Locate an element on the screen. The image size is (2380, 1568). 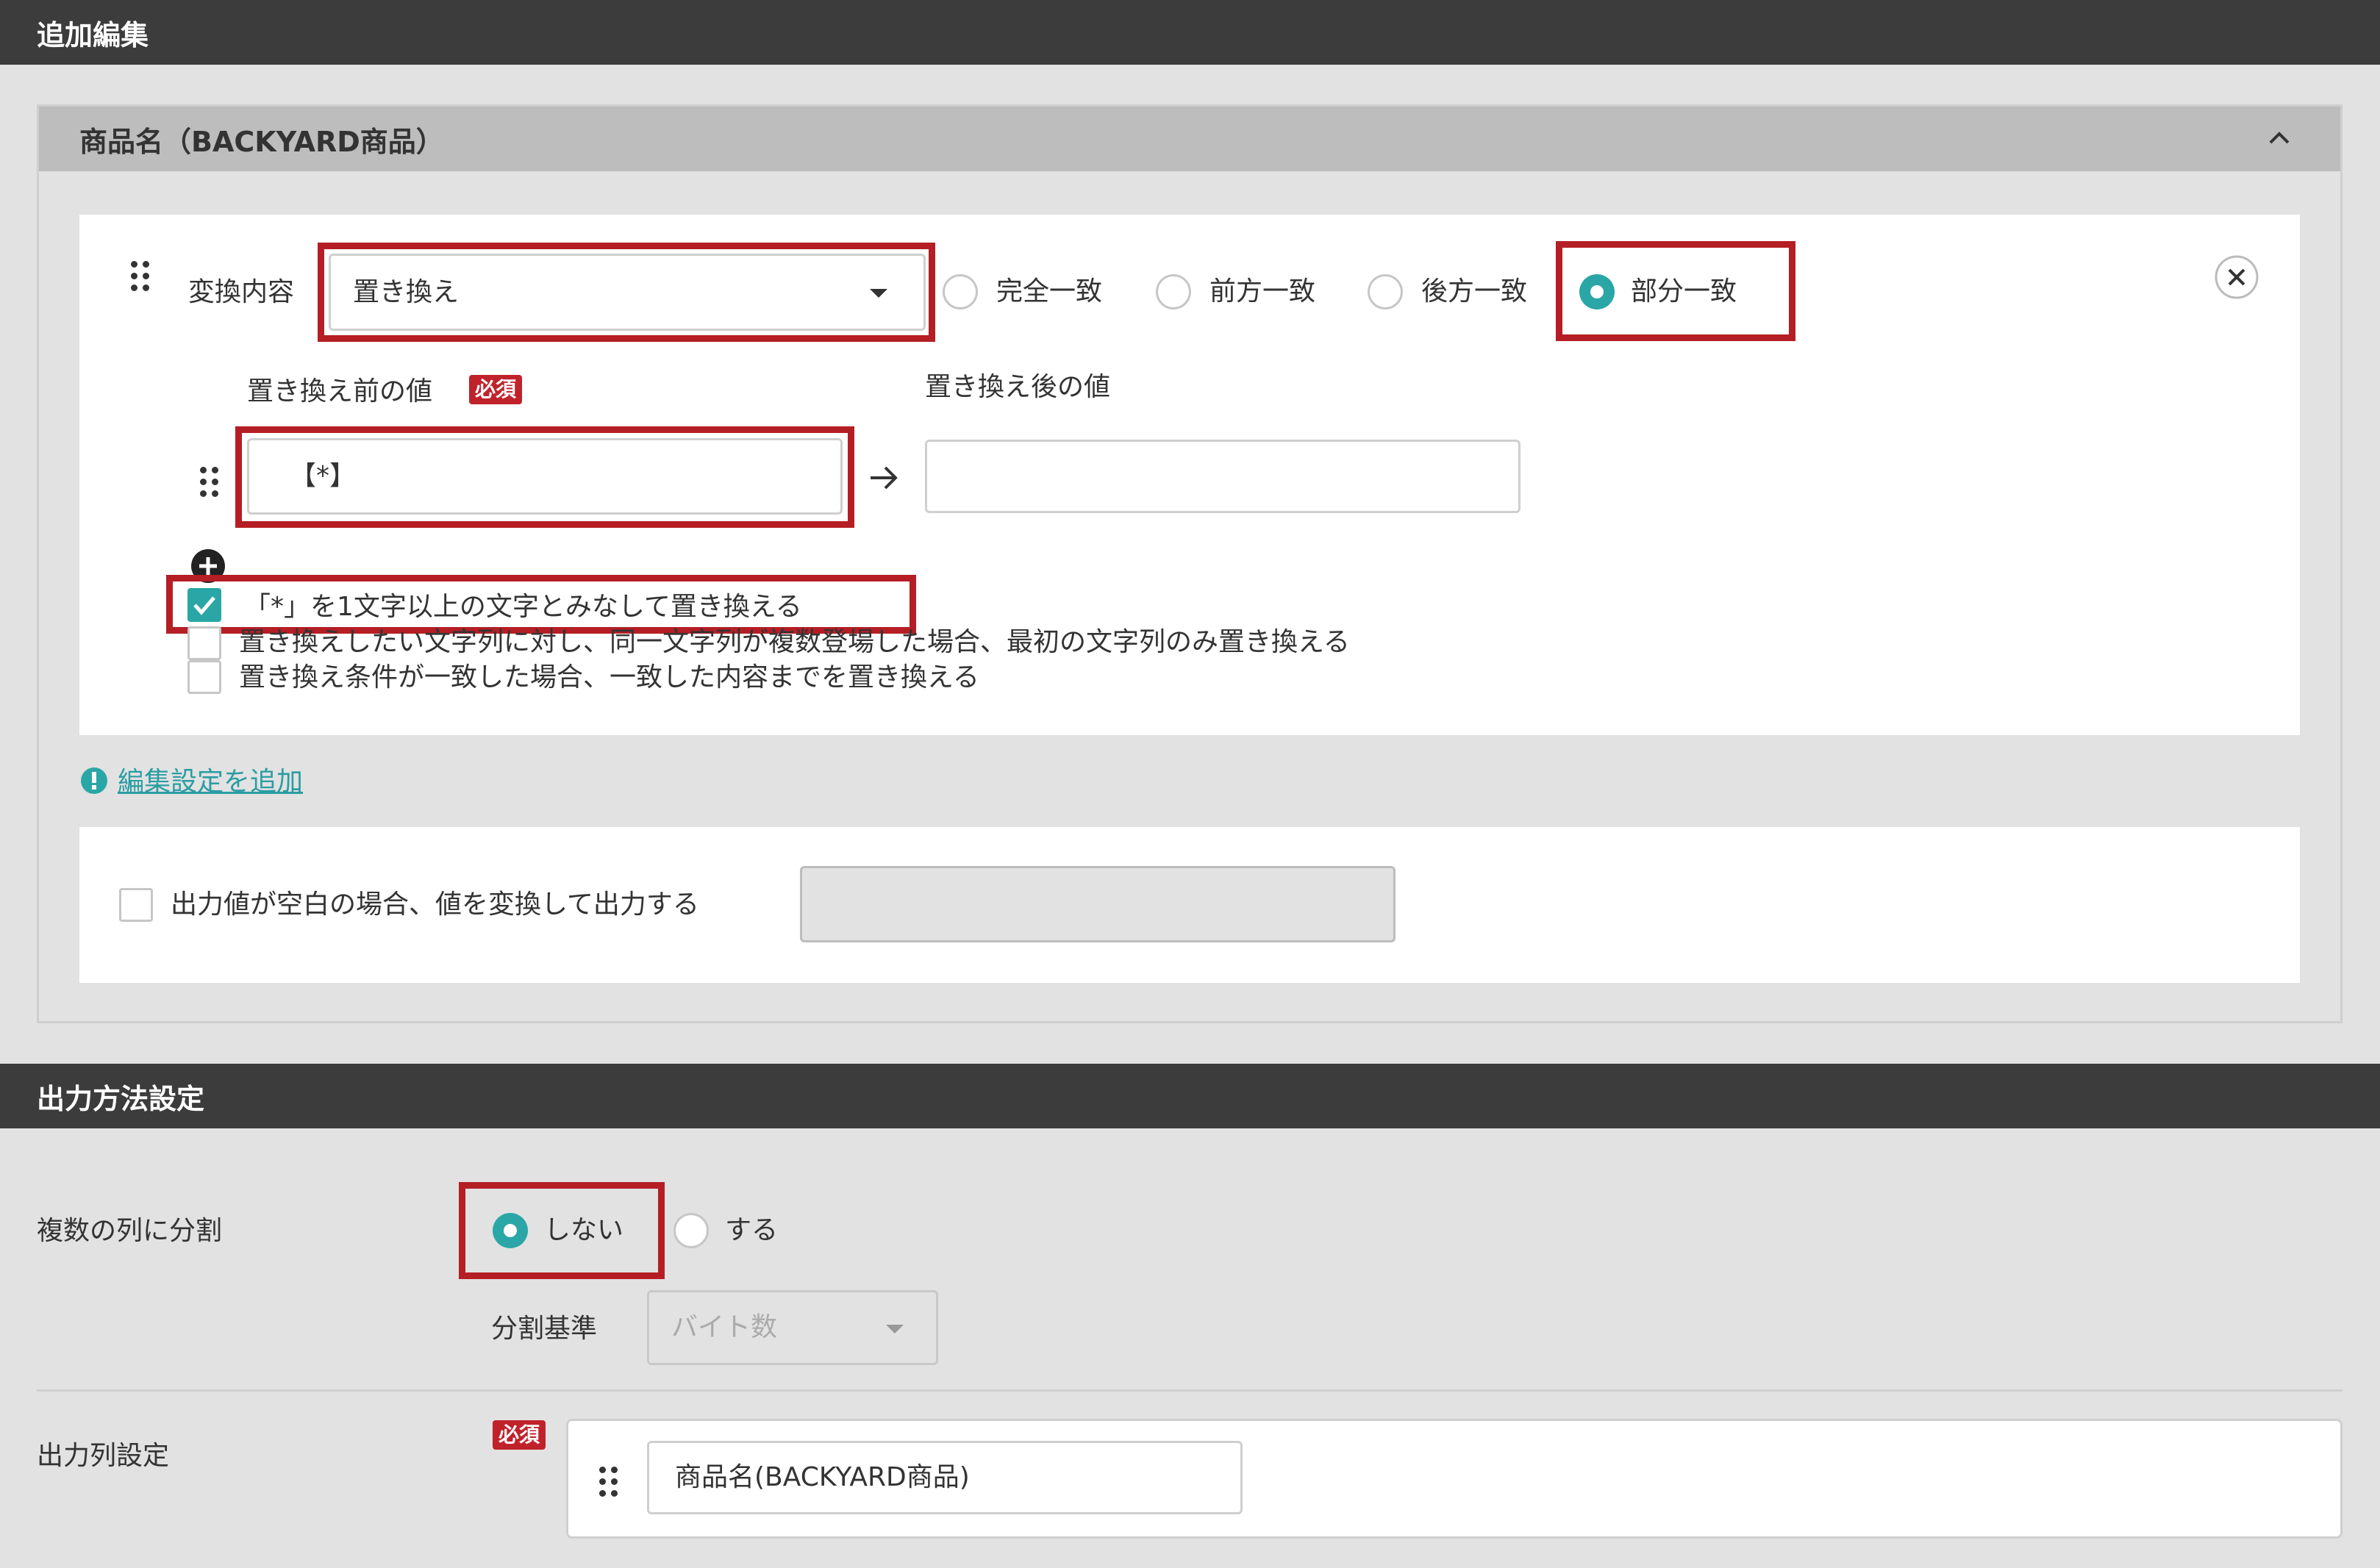
output-column-input: 商品名(BACKYARD商品) is located at coordinates (945, 1477).